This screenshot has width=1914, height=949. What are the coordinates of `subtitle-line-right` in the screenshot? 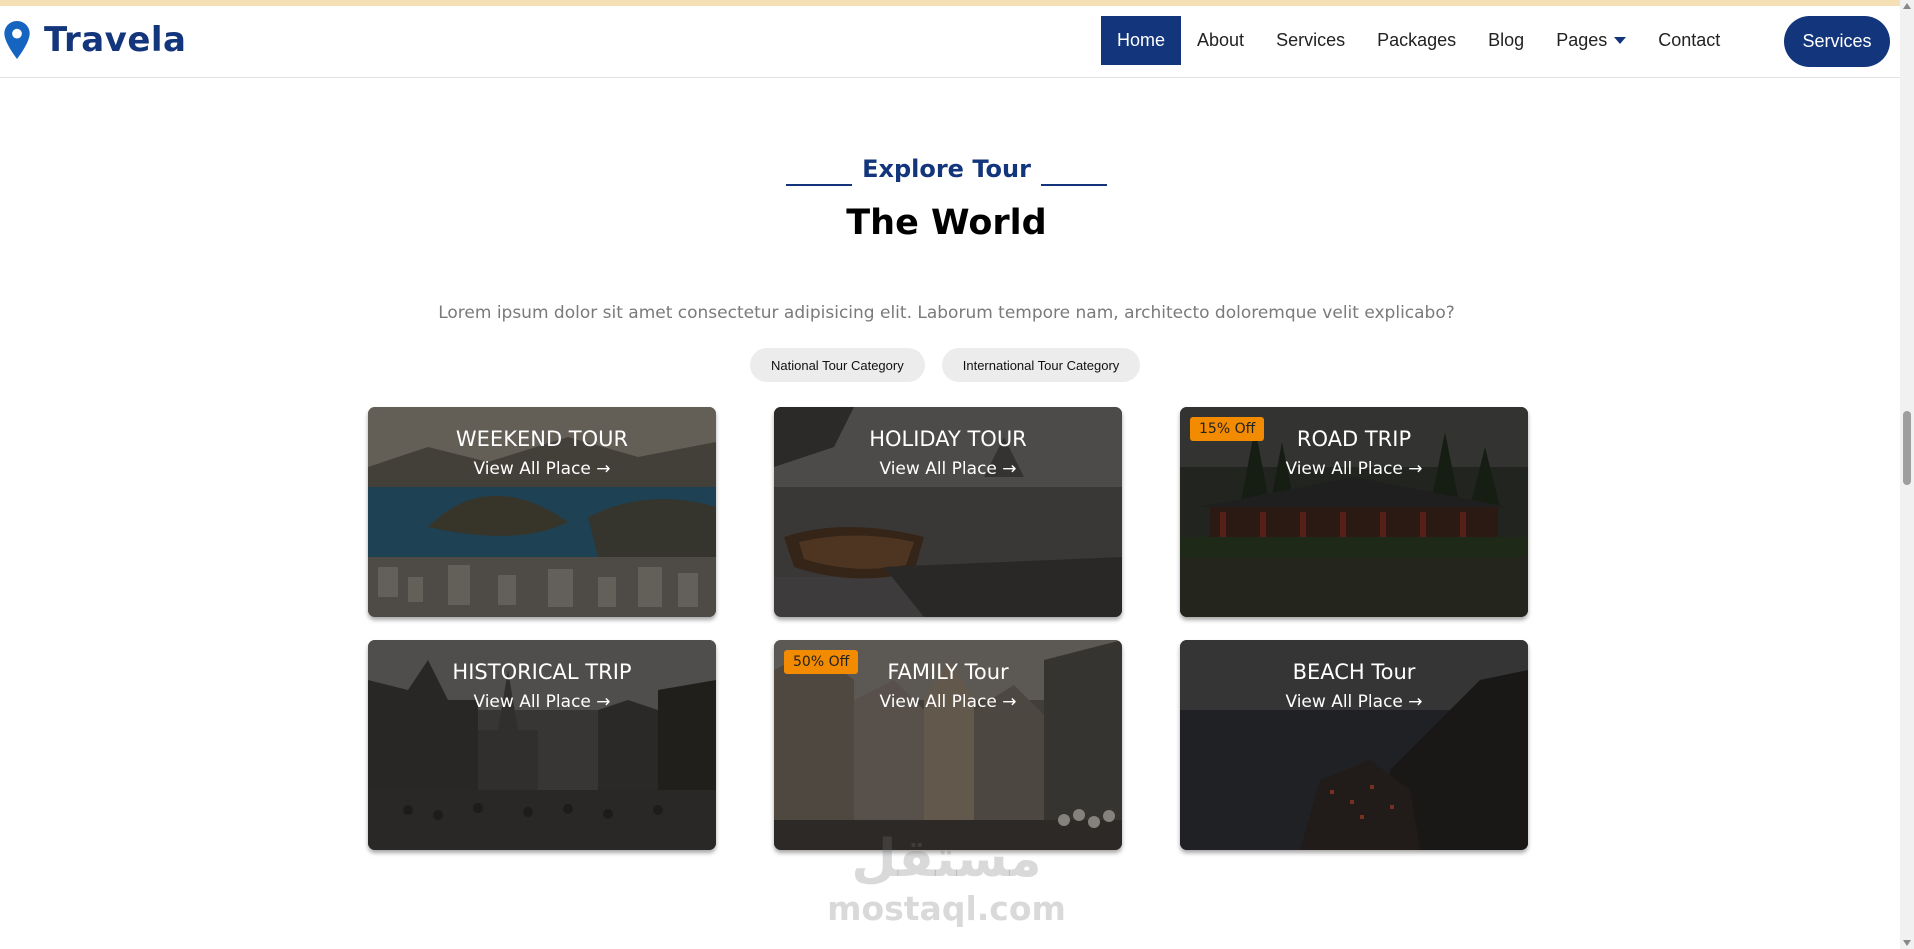 It's located at (1073, 185).